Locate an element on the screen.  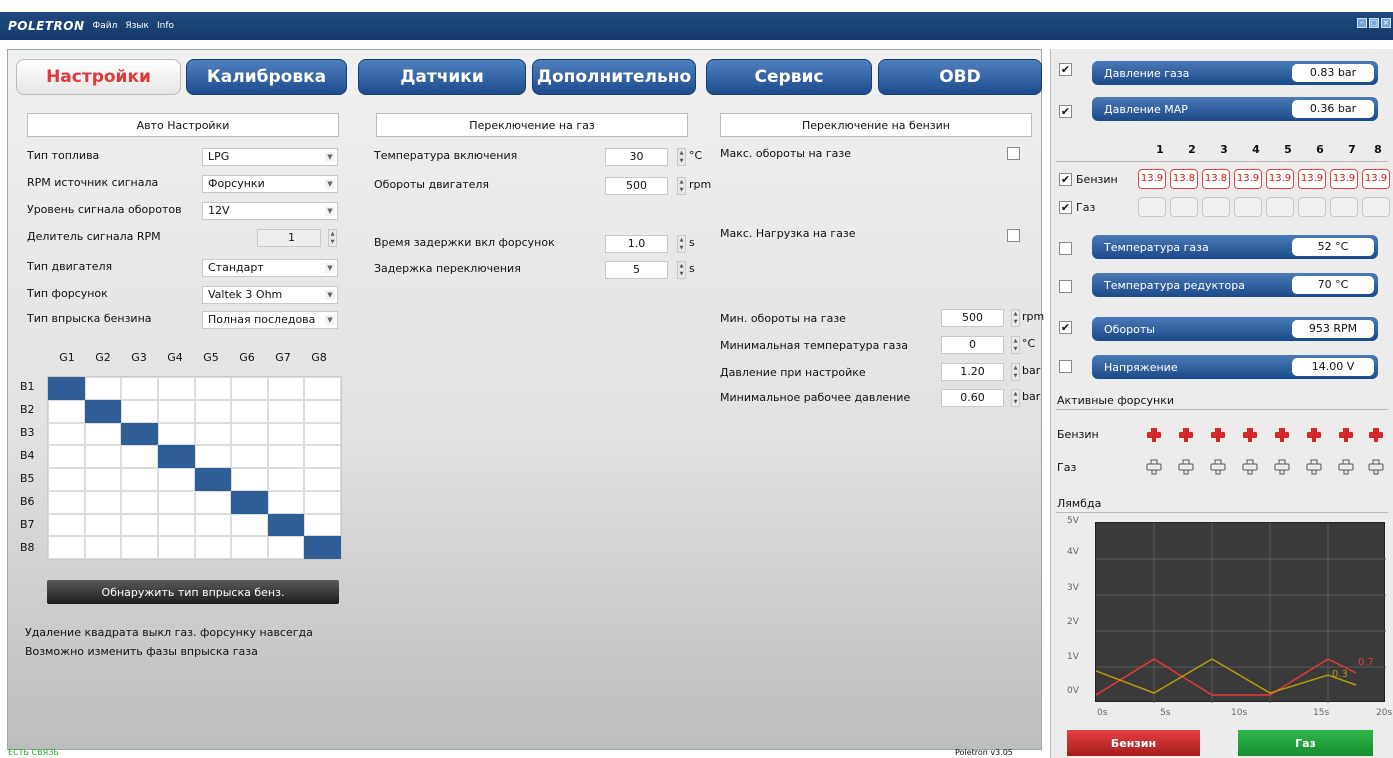
maximize-icon: □ is located at coordinates (1374, 23).